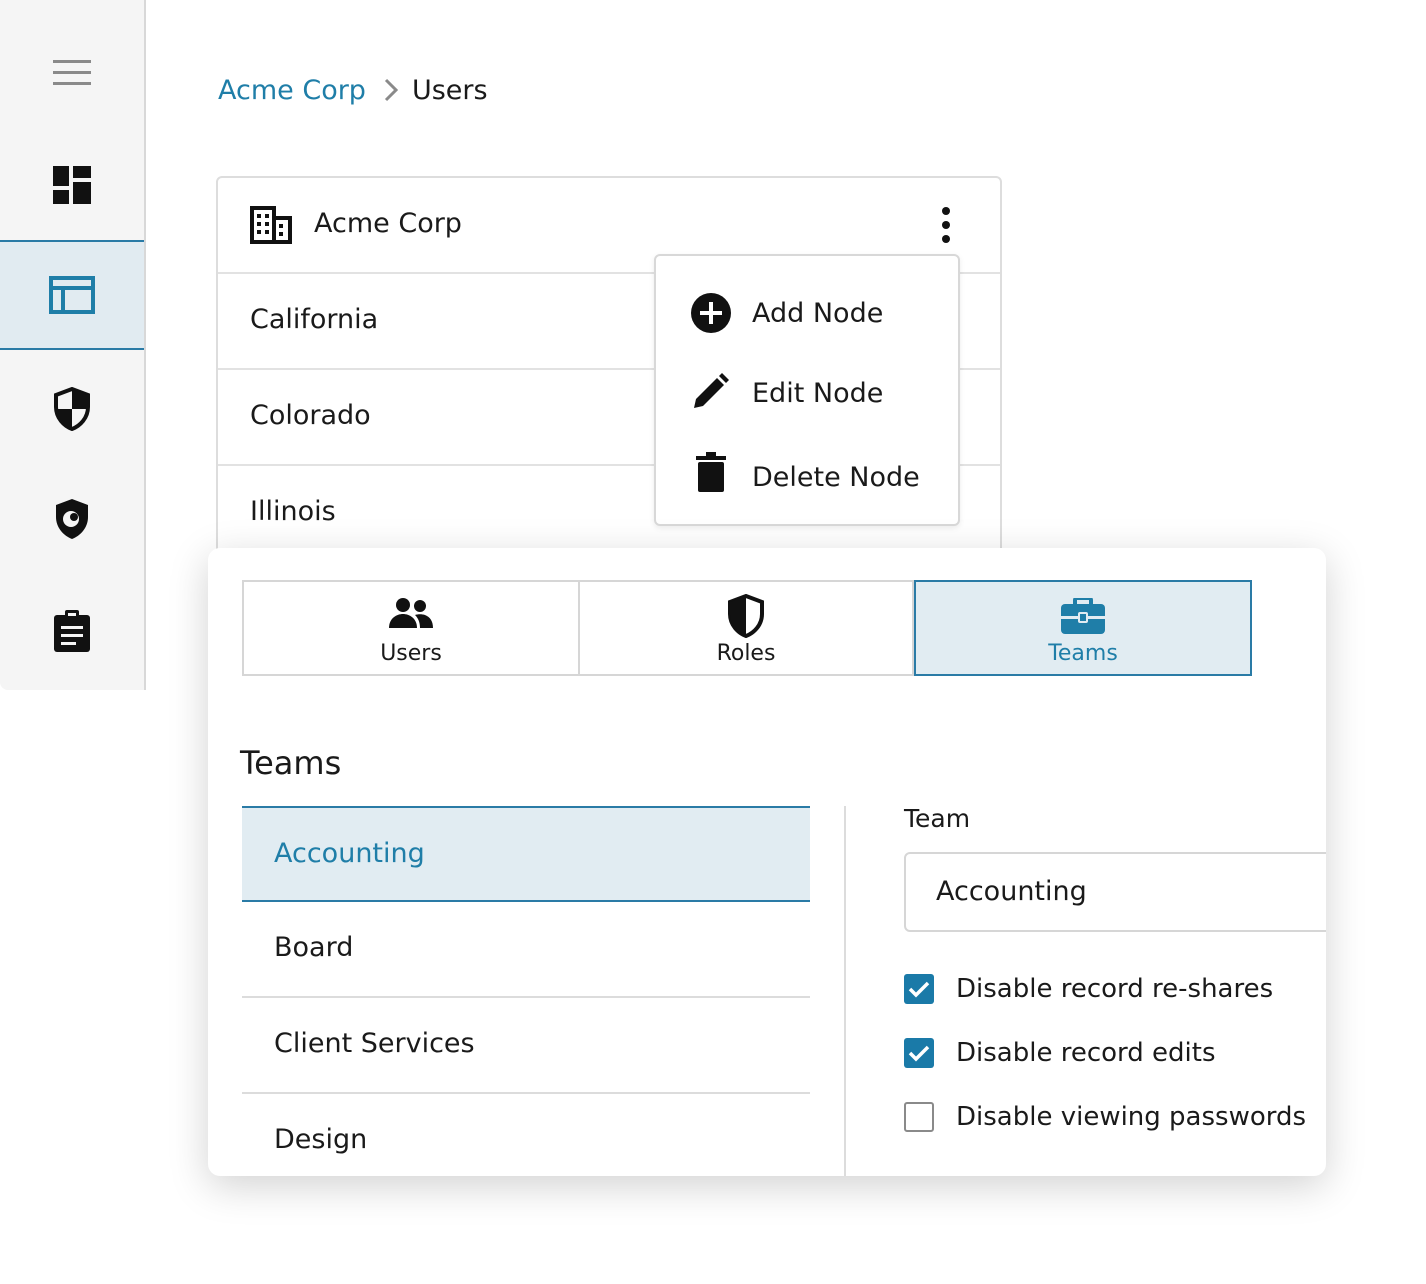  What do you see at coordinates (526, 950) in the screenshot?
I see `list-item-team: Board` at bounding box center [526, 950].